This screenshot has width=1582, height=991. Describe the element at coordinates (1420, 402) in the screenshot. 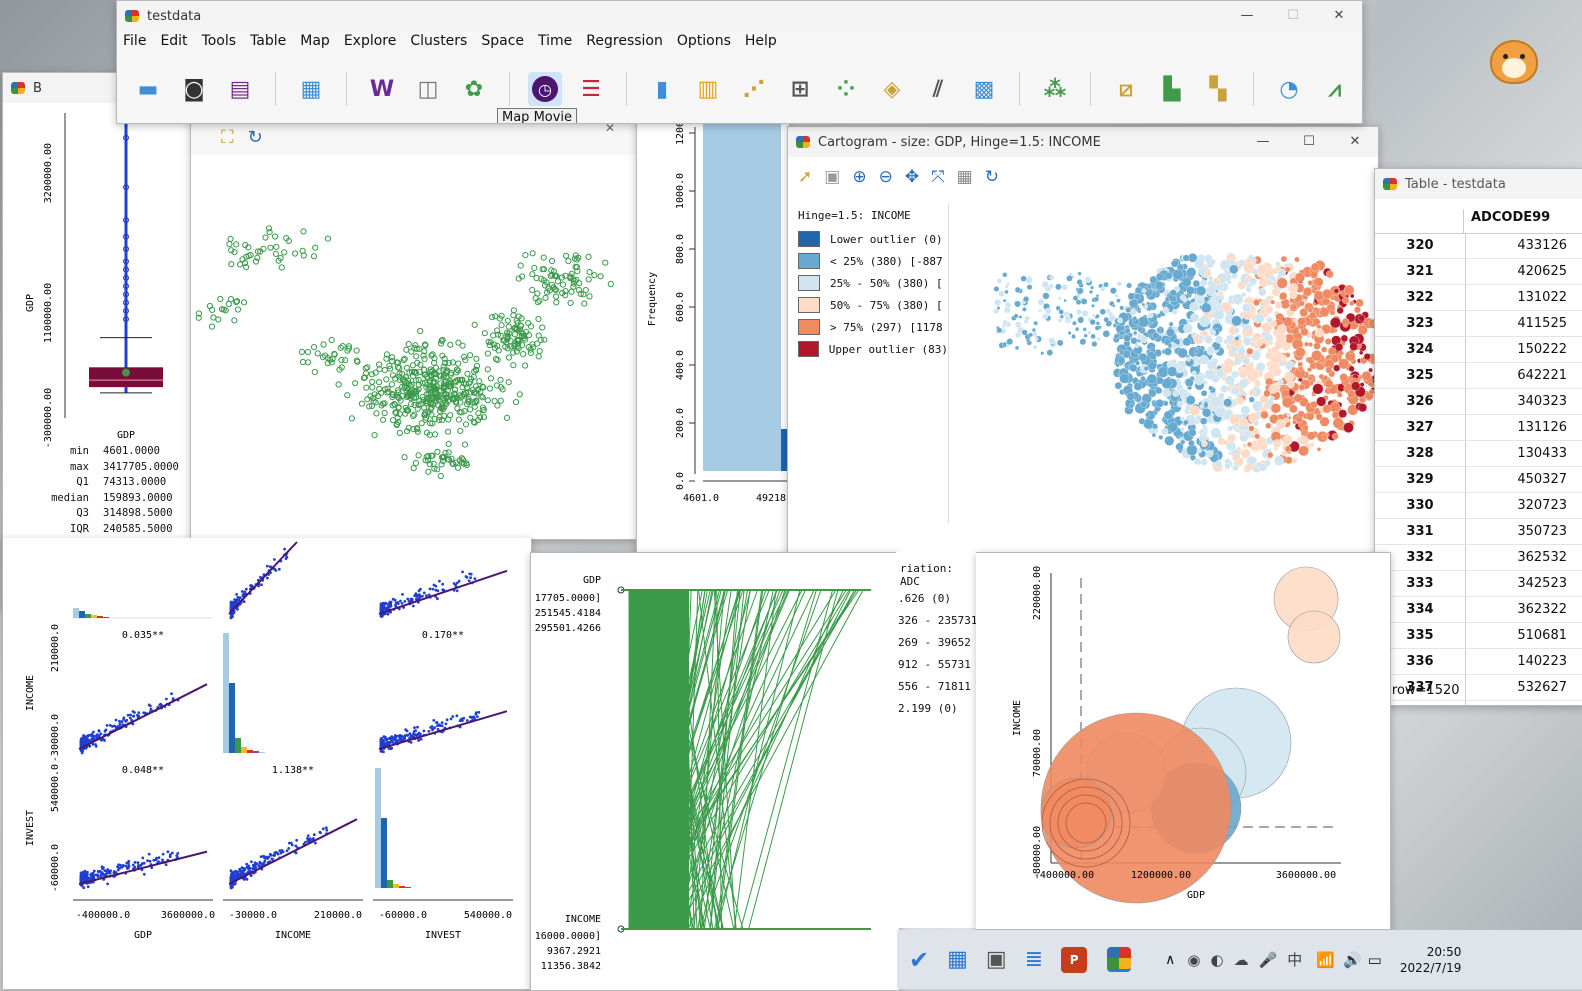

I see `row-number: 326` at that location.